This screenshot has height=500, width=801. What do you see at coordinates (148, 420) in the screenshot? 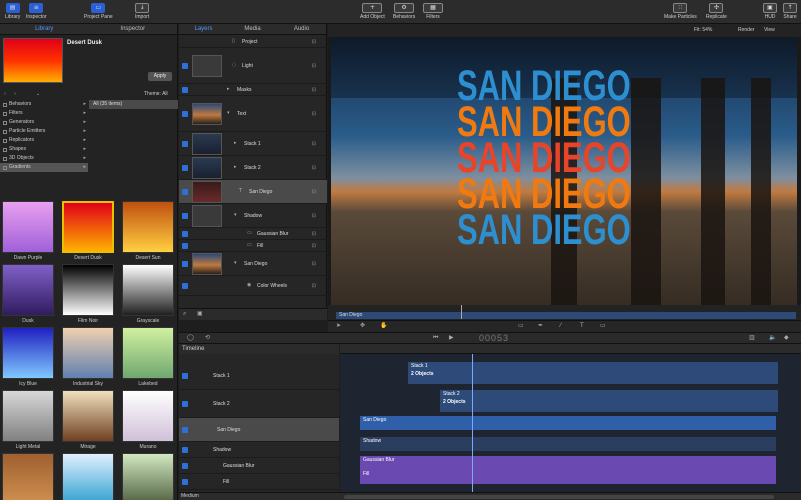
I see `gradient-item: Murano` at bounding box center [148, 420].